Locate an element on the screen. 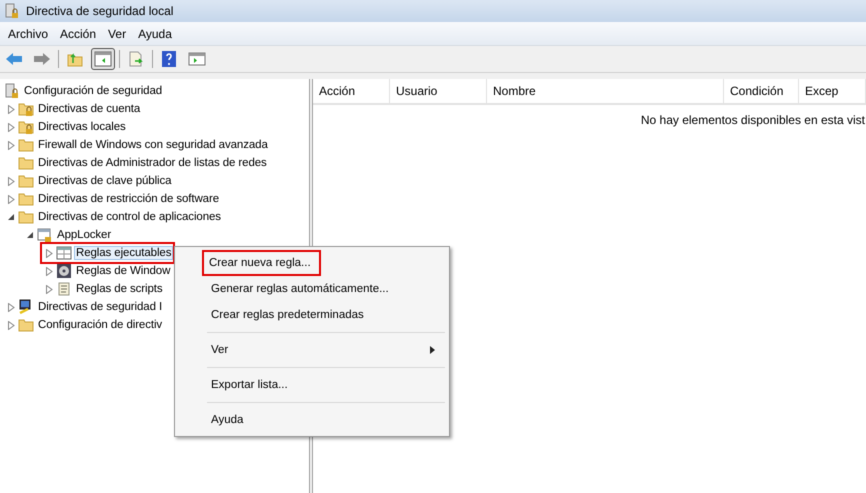 This screenshot has width=866, height=493. submenu-arrow-icon is located at coordinates (432, 350).